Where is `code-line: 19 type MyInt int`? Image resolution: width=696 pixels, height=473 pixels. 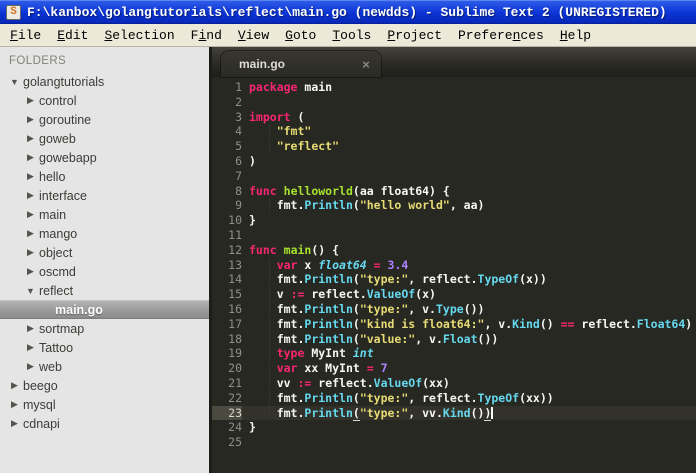 code-line: 19 type MyInt int is located at coordinates (454, 353).